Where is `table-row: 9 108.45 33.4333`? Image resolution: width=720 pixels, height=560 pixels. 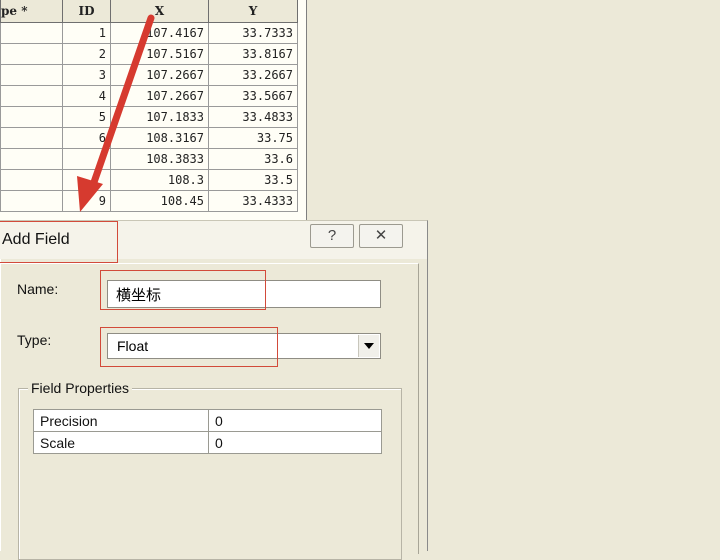
table-row: 9 108.45 33.4333 is located at coordinates (149, 201).